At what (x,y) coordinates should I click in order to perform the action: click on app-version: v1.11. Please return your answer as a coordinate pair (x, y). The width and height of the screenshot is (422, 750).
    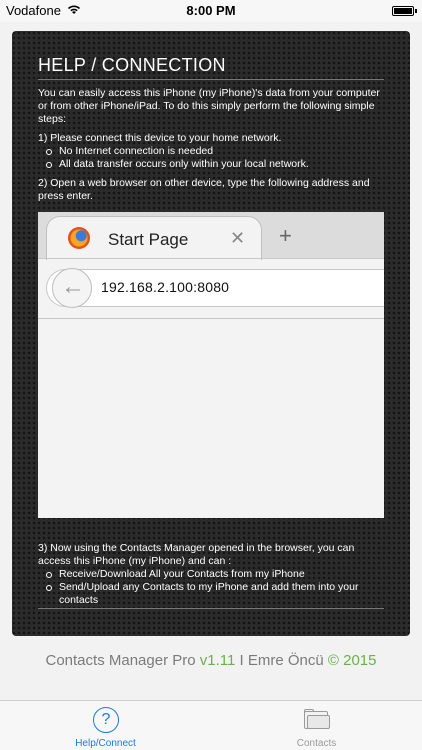
    Looking at the image, I should click on (217, 660).